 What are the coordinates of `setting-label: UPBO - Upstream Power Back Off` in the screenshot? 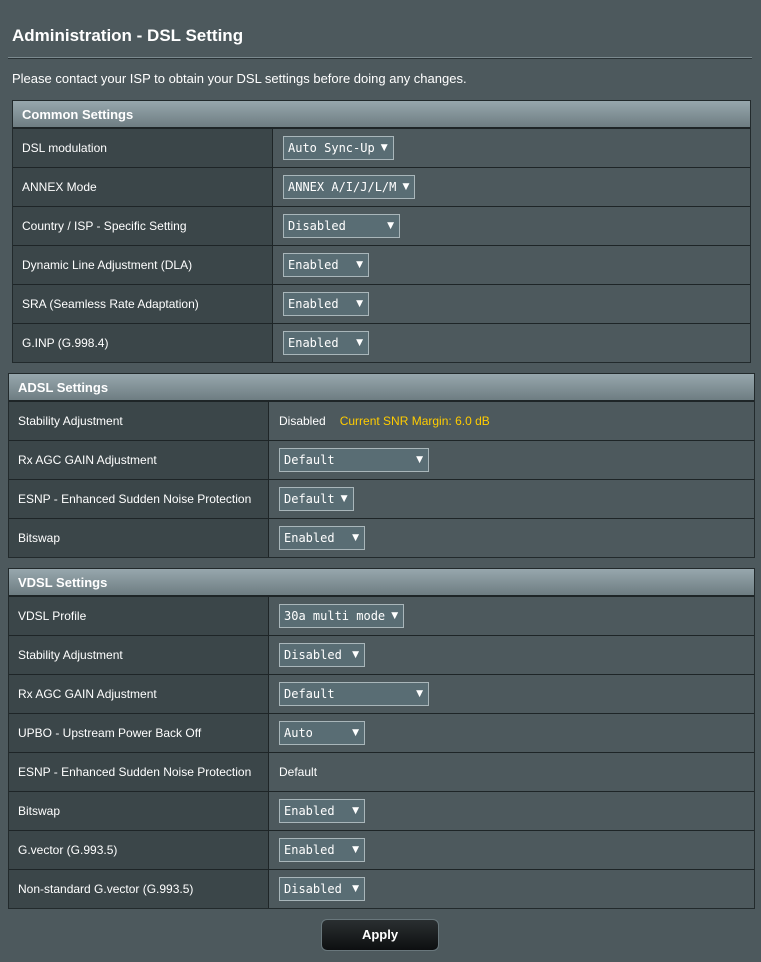 It's located at (139, 733).